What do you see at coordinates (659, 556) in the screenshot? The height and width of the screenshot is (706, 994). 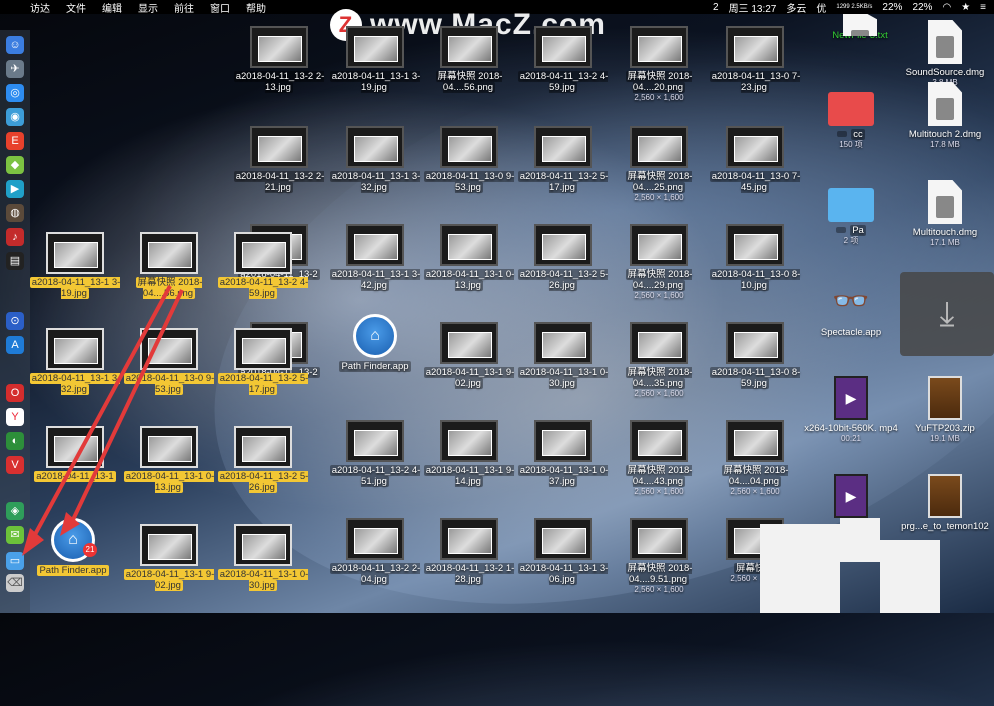 I see `desktop-file: 屏幕快照 2018-04....9.51.png 2,560 × 1,600` at bounding box center [659, 556].